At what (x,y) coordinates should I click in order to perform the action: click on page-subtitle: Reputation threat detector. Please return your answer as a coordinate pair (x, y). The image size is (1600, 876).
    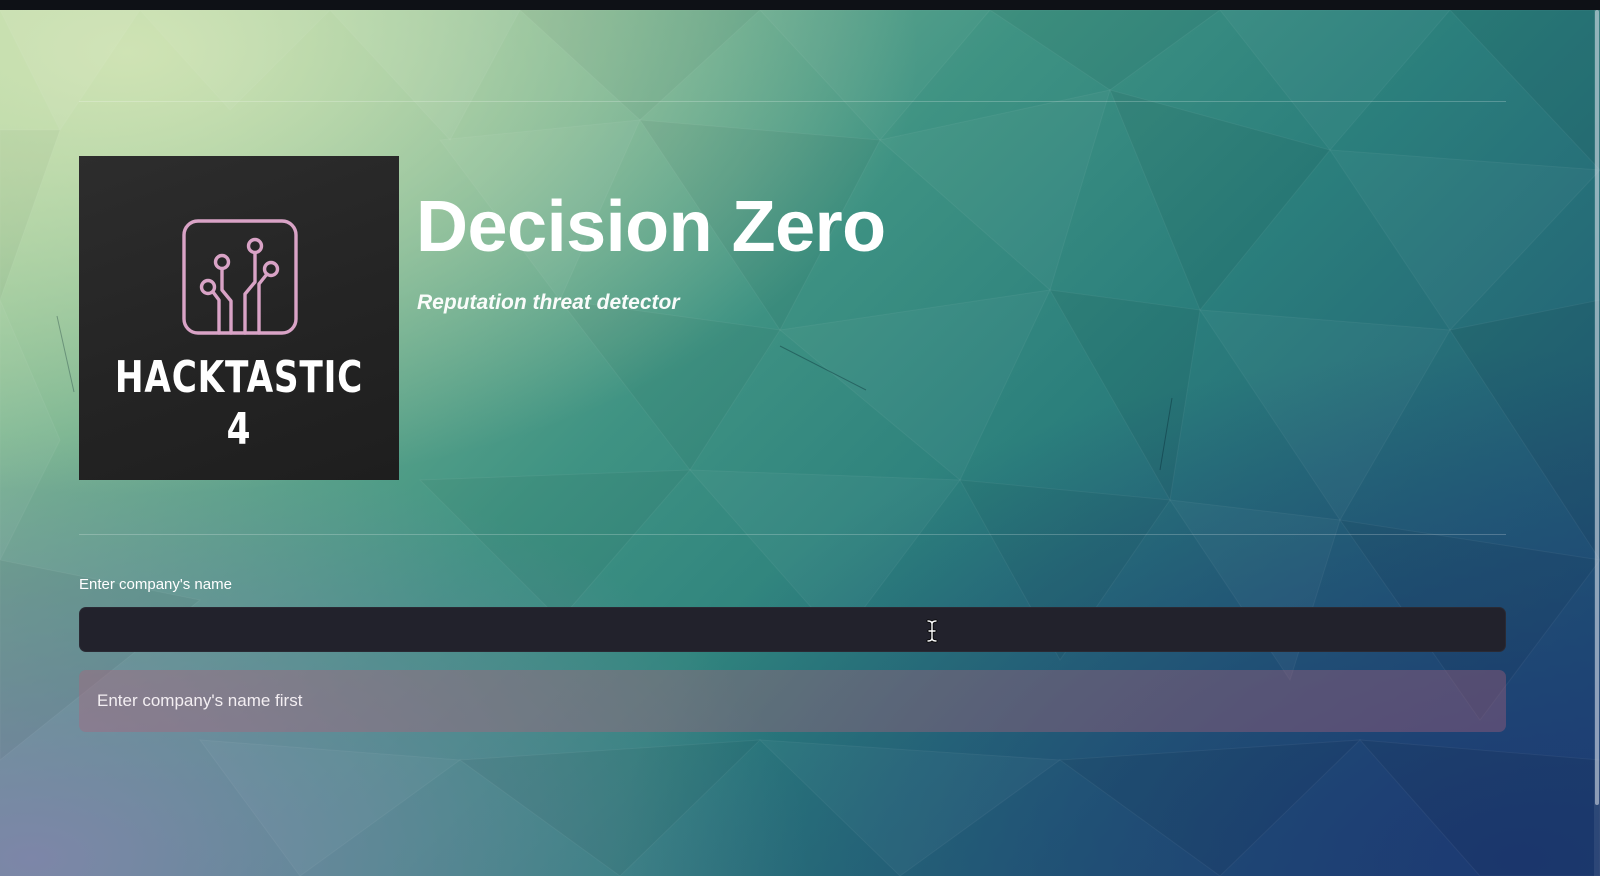
    Looking at the image, I should click on (548, 302).